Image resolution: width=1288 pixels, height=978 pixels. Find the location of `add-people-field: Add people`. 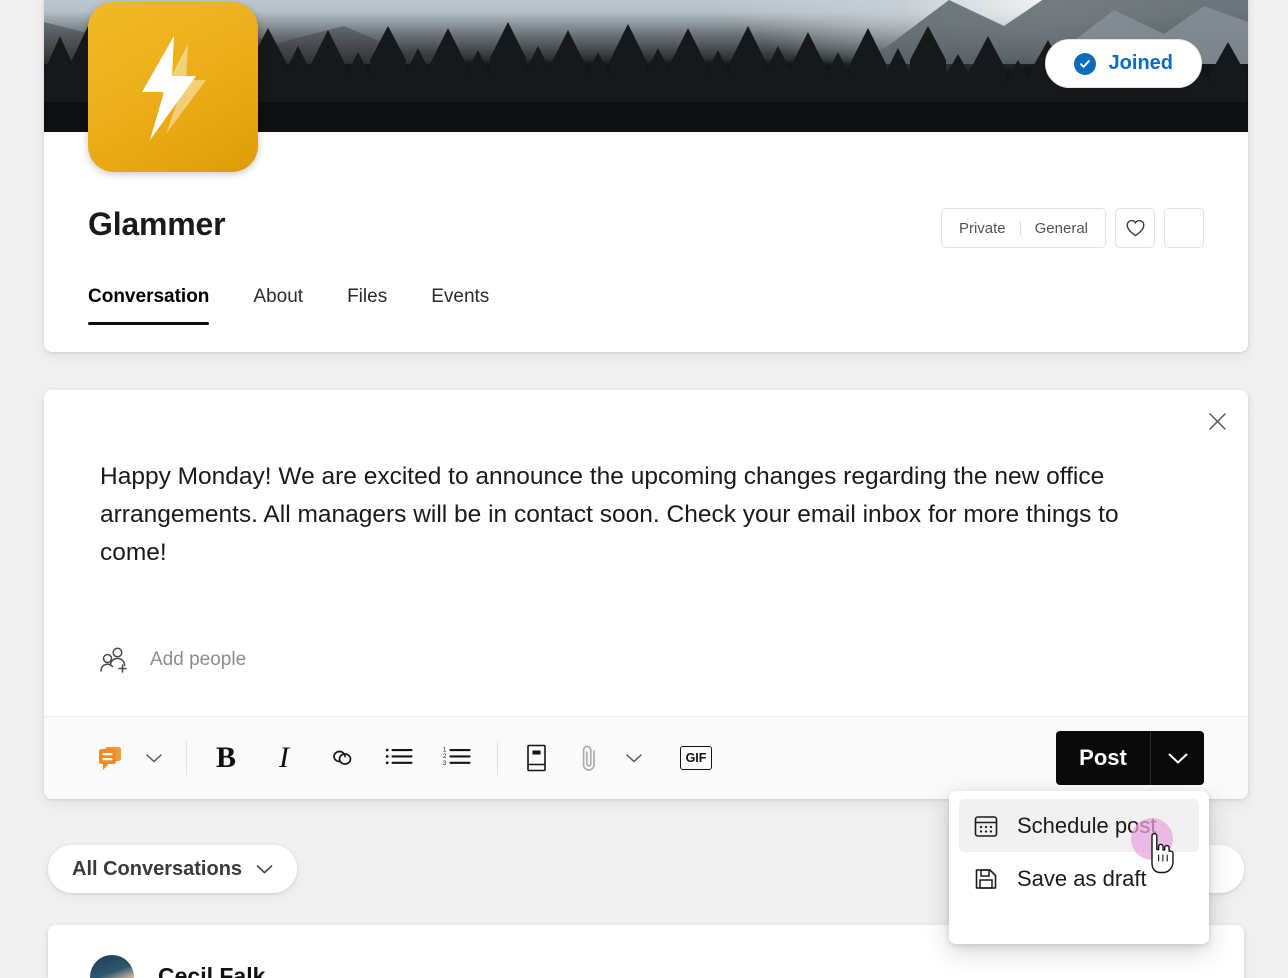

add-people-field: Add people is located at coordinates (173, 660).